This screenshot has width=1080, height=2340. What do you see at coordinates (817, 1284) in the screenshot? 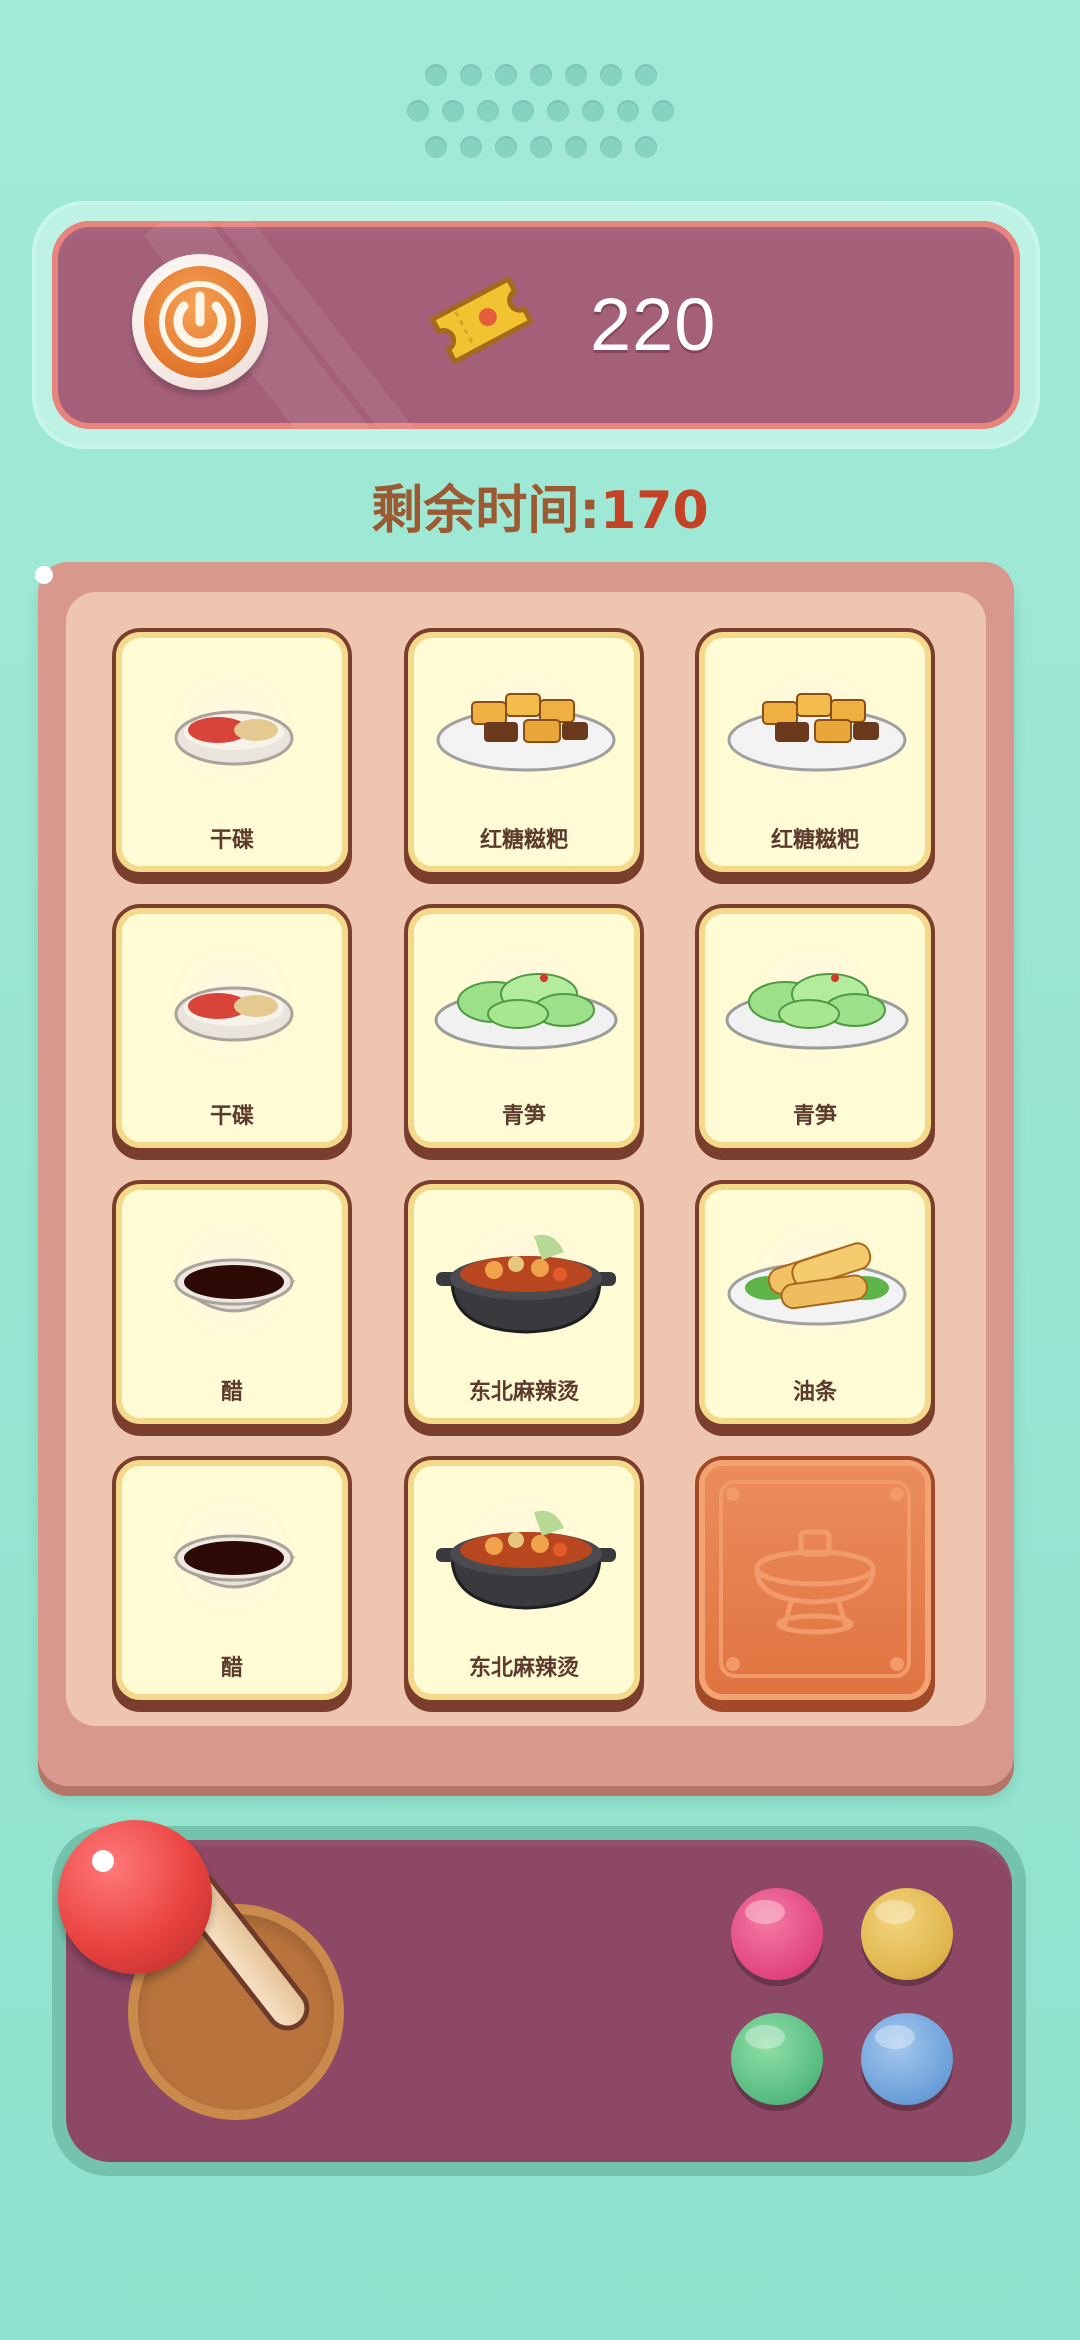
I see `youtiao-plate-icon` at bounding box center [817, 1284].